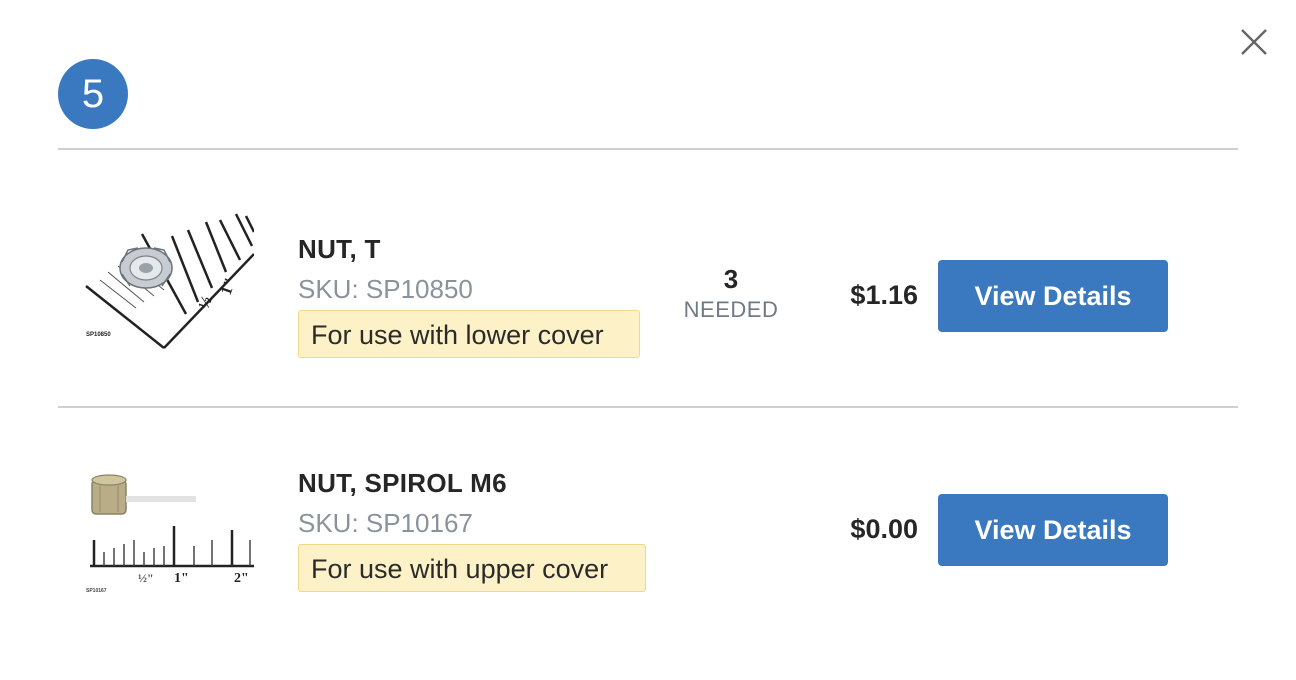 The height and width of the screenshot is (680, 1296). I want to click on part-thumbnail: ½ 1" SP10850, so click(168, 280).